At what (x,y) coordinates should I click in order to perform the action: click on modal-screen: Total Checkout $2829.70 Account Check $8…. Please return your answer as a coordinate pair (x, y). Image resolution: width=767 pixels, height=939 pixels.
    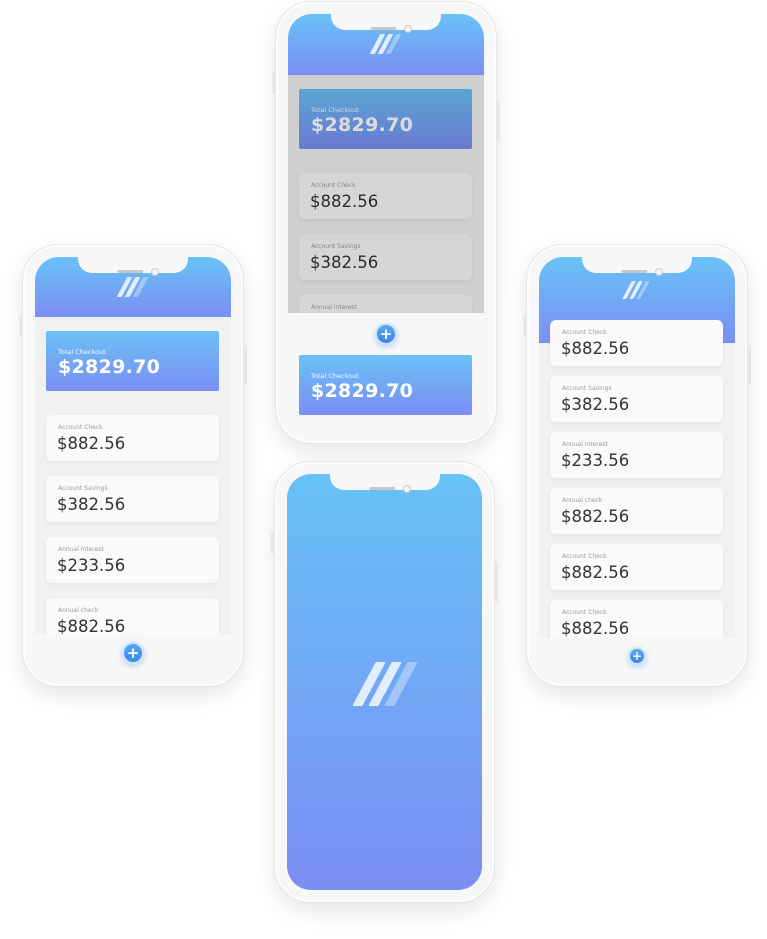
    Looking at the image, I should click on (386, 222).